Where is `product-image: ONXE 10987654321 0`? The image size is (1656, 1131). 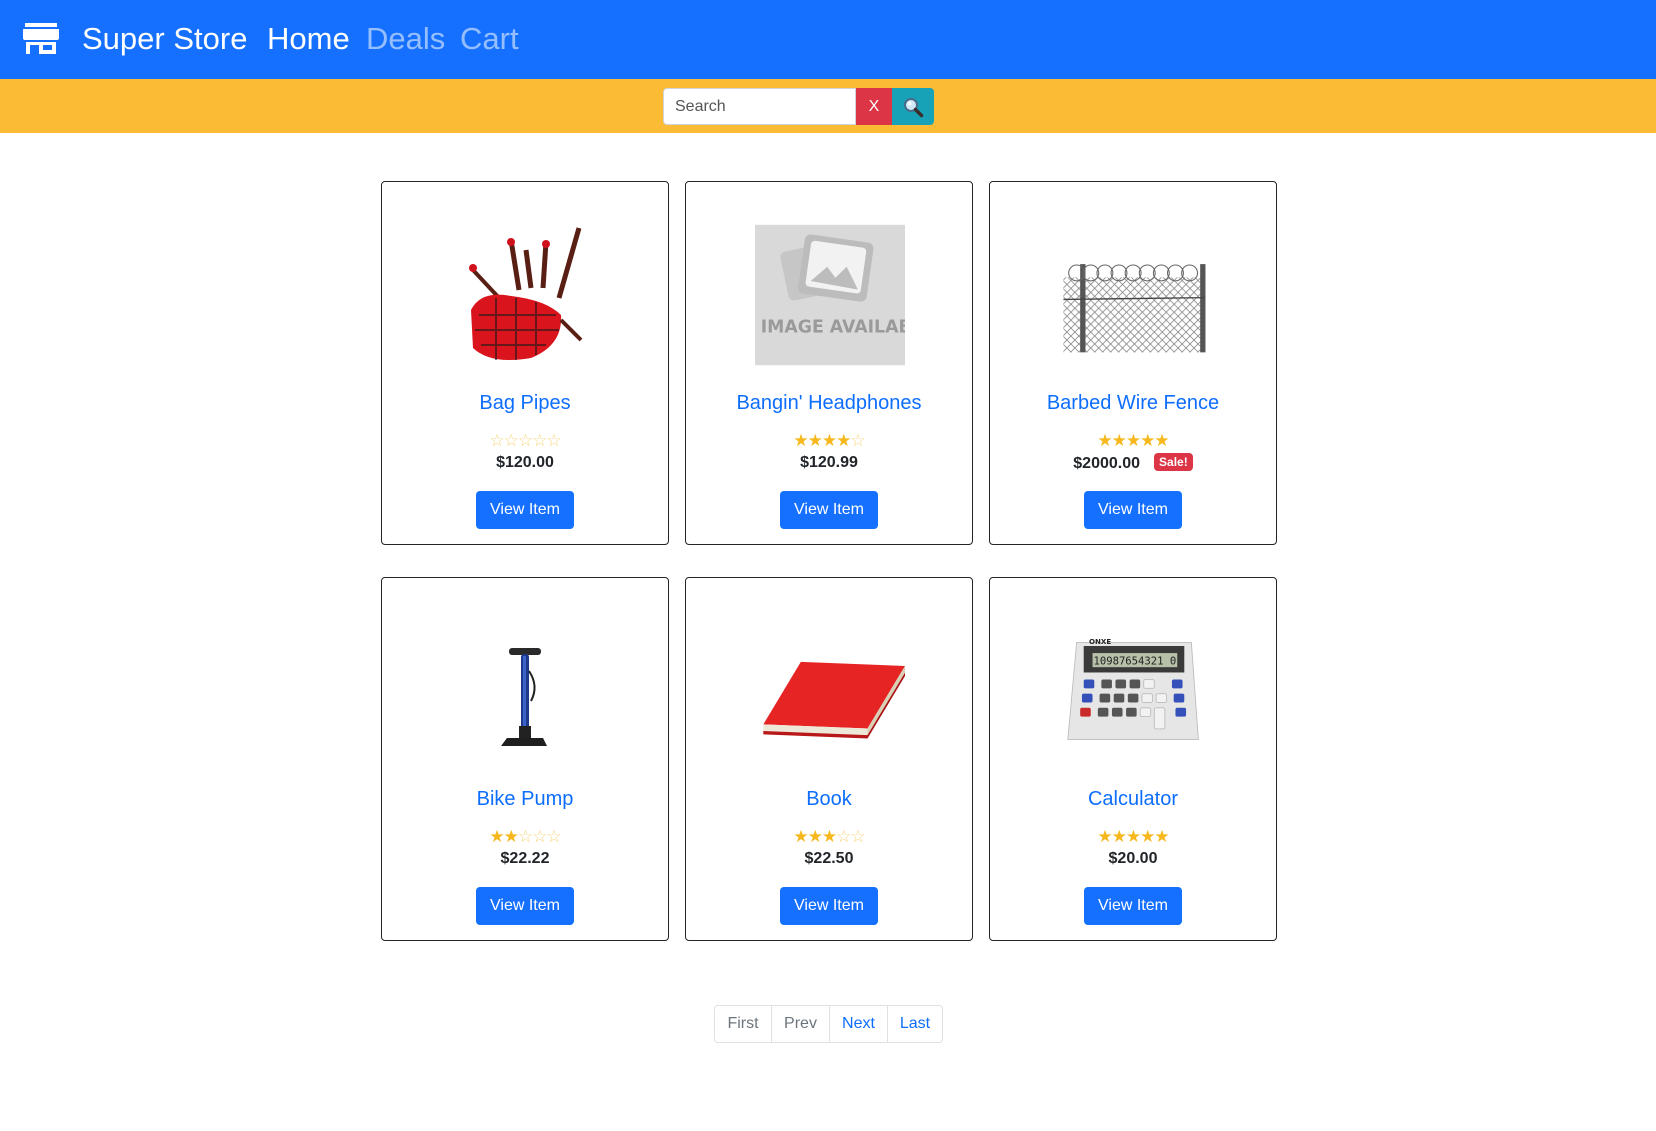
product-image: ONXE 10987654321 0 is located at coordinates (1134, 691).